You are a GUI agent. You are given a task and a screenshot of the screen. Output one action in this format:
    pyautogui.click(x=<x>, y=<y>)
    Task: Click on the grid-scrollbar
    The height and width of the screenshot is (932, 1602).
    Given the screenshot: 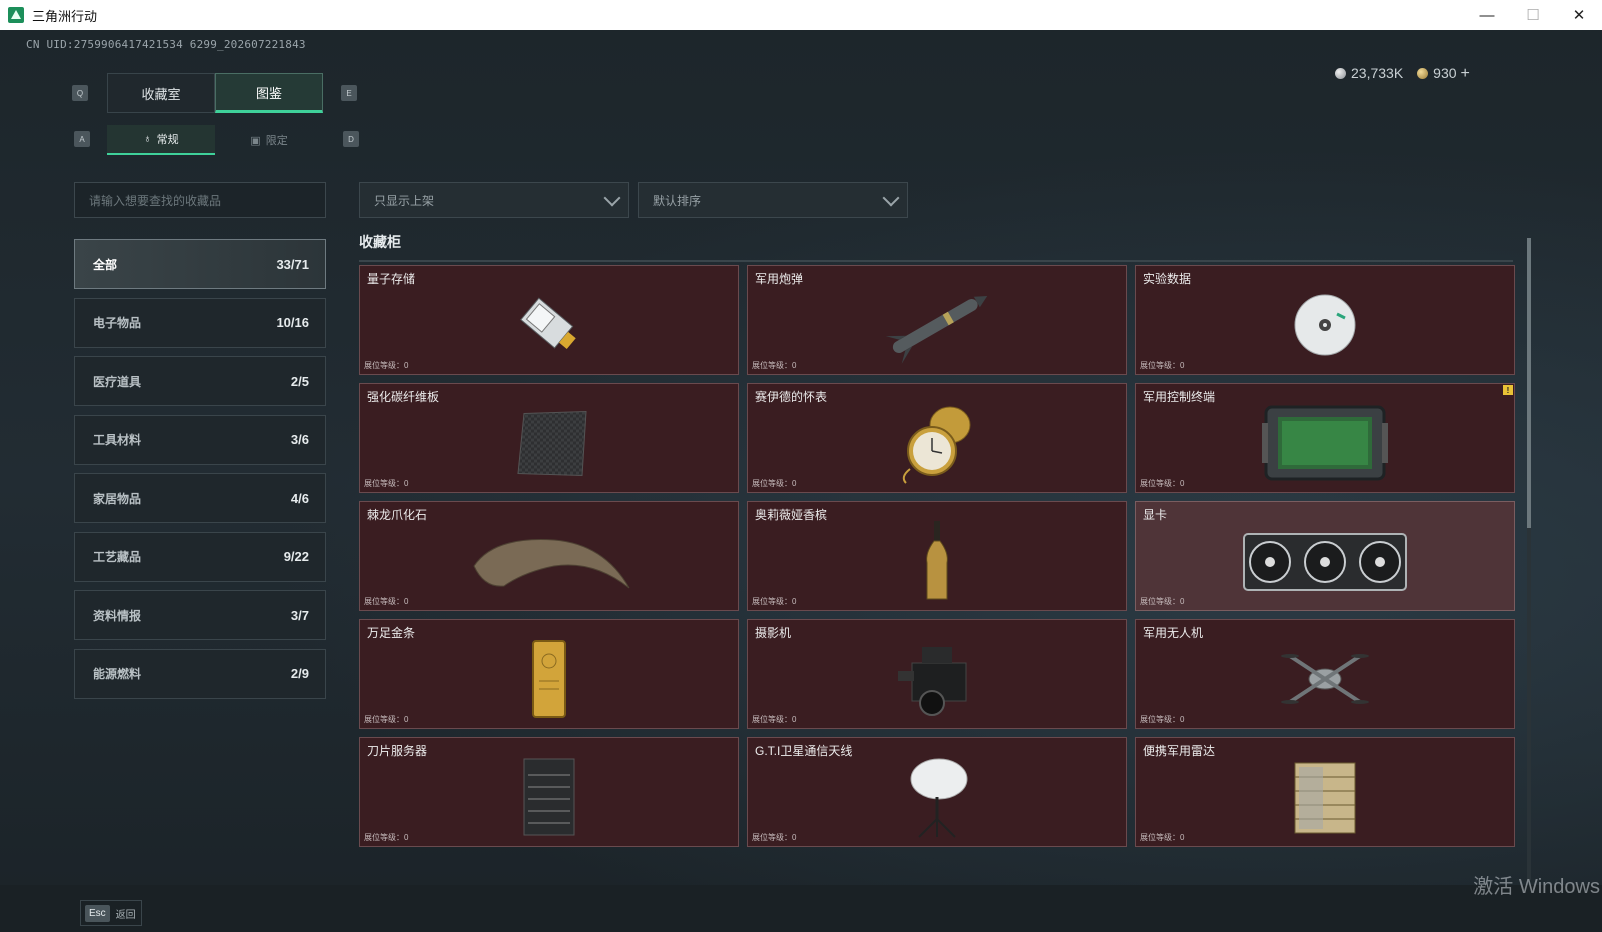 What is the action you would take?
    pyautogui.click(x=1529, y=559)
    